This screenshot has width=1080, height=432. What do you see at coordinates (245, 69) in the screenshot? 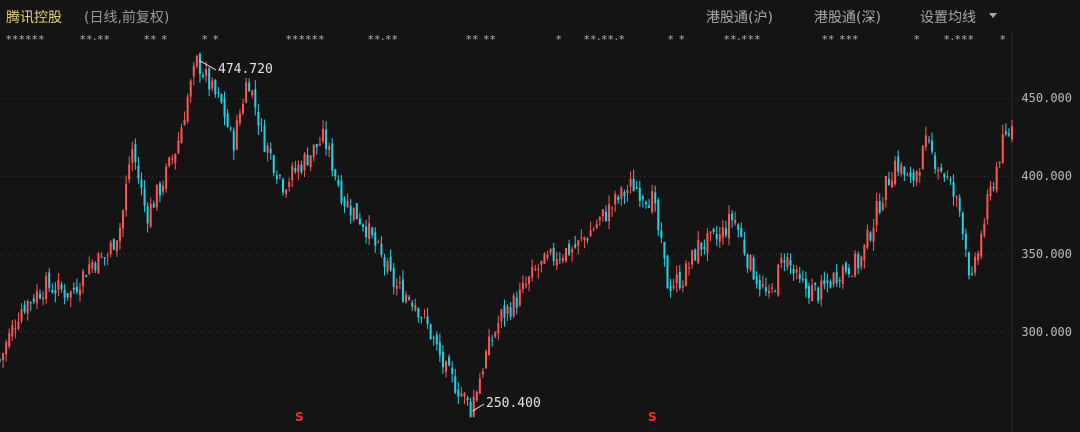
I see `high-price-annotation: 474.720` at bounding box center [245, 69].